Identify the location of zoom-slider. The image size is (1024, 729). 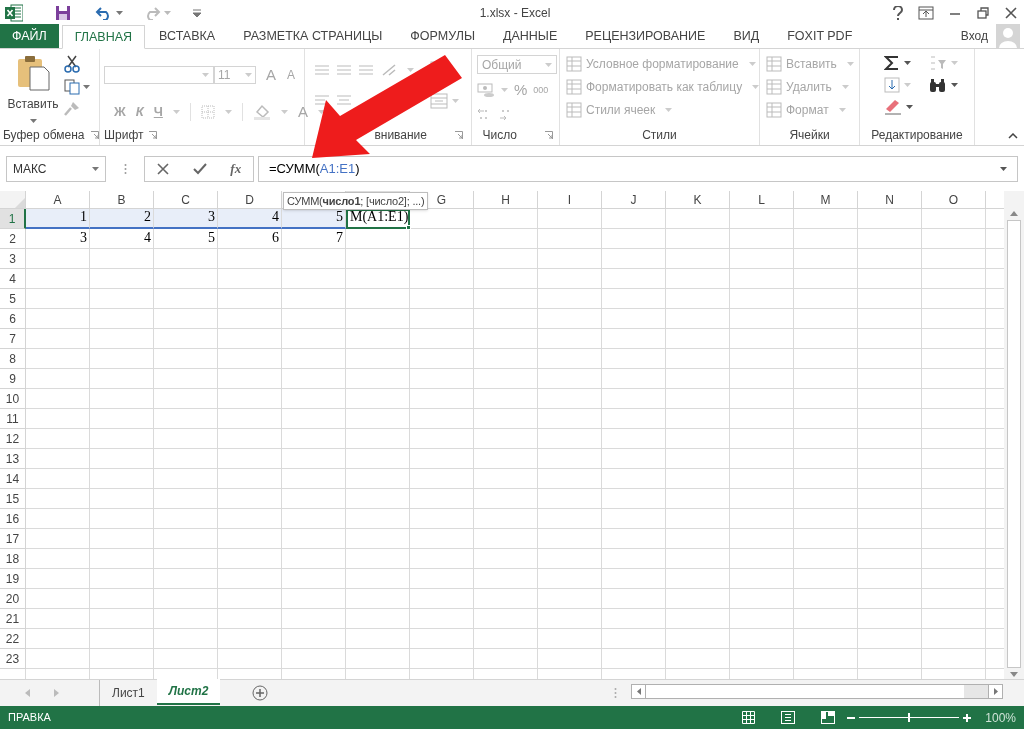
(909, 717).